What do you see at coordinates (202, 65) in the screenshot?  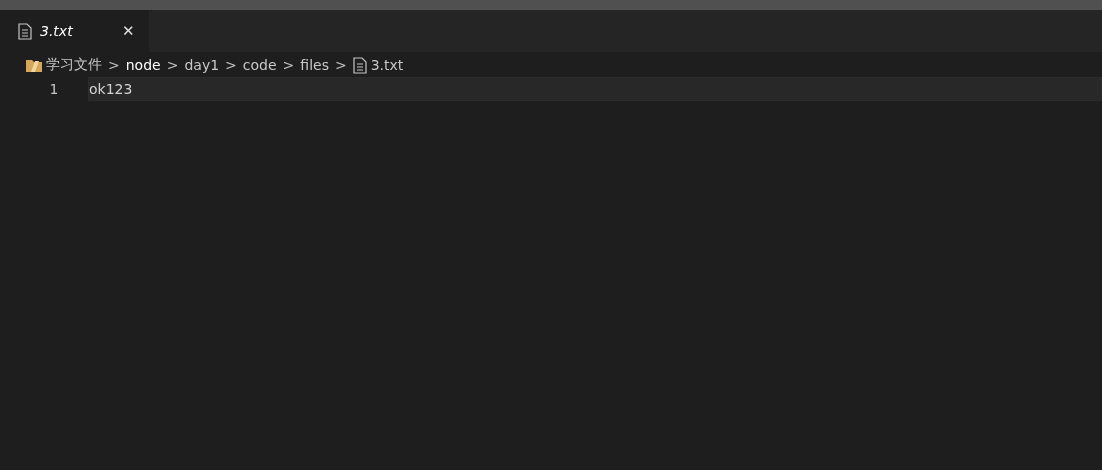 I see `breadcrumb-item: day1` at bounding box center [202, 65].